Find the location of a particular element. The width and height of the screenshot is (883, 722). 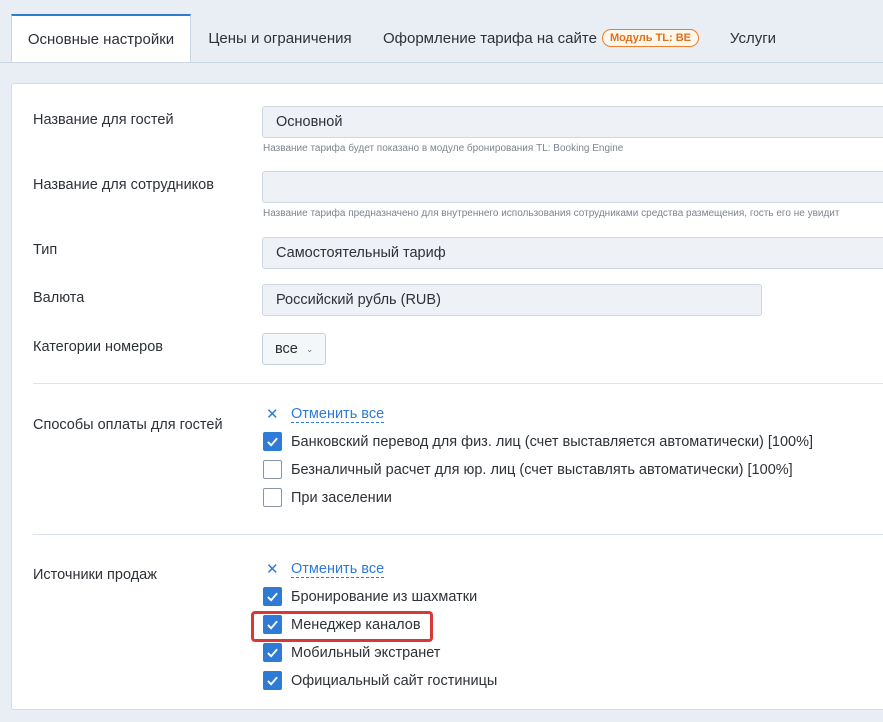

staff-name-input is located at coordinates (572, 187).